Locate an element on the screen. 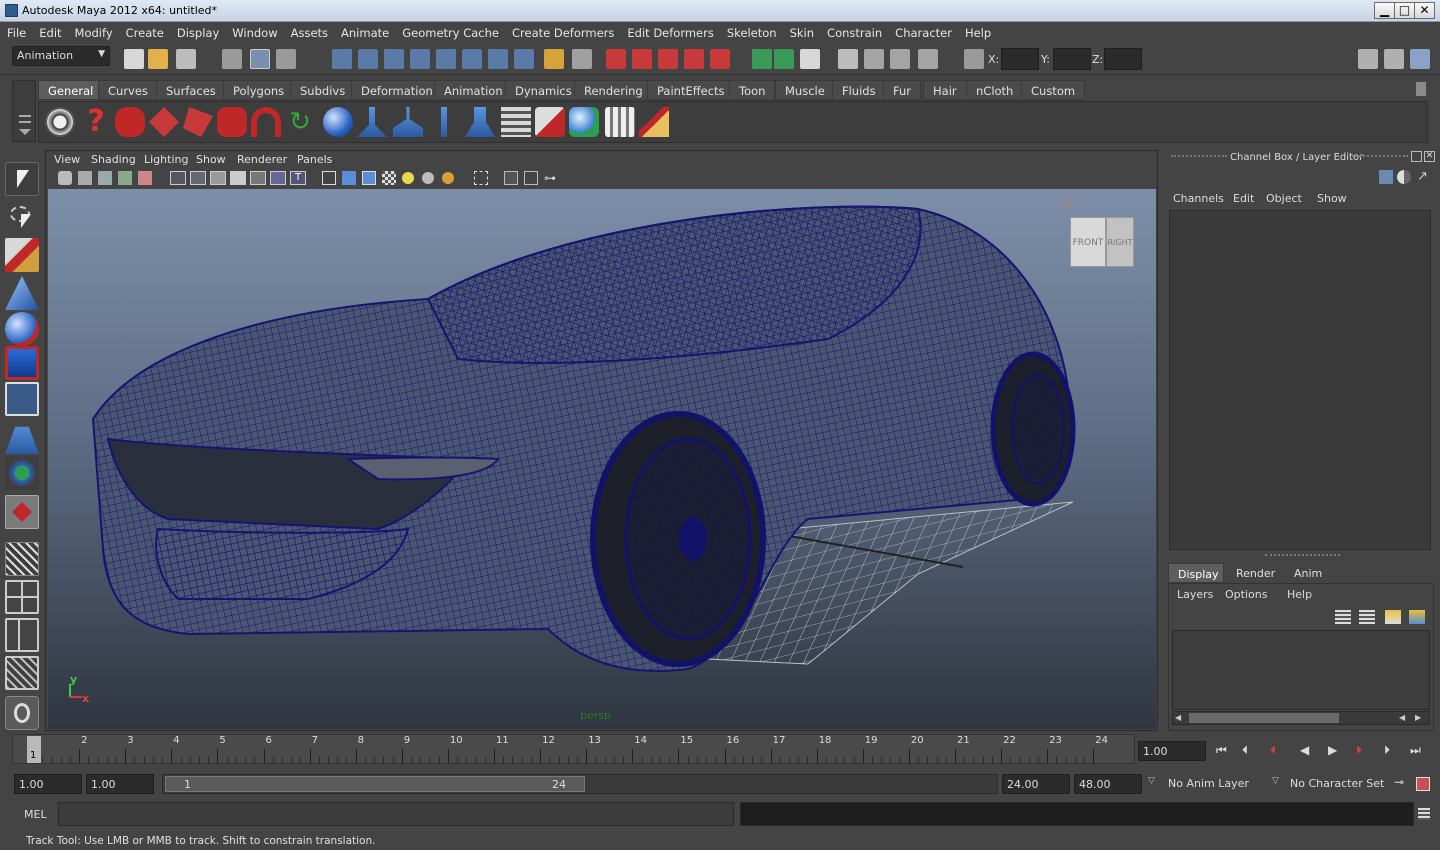 This screenshot has height=850, width=1440. scroll-thumb is located at coordinates (1264, 718).